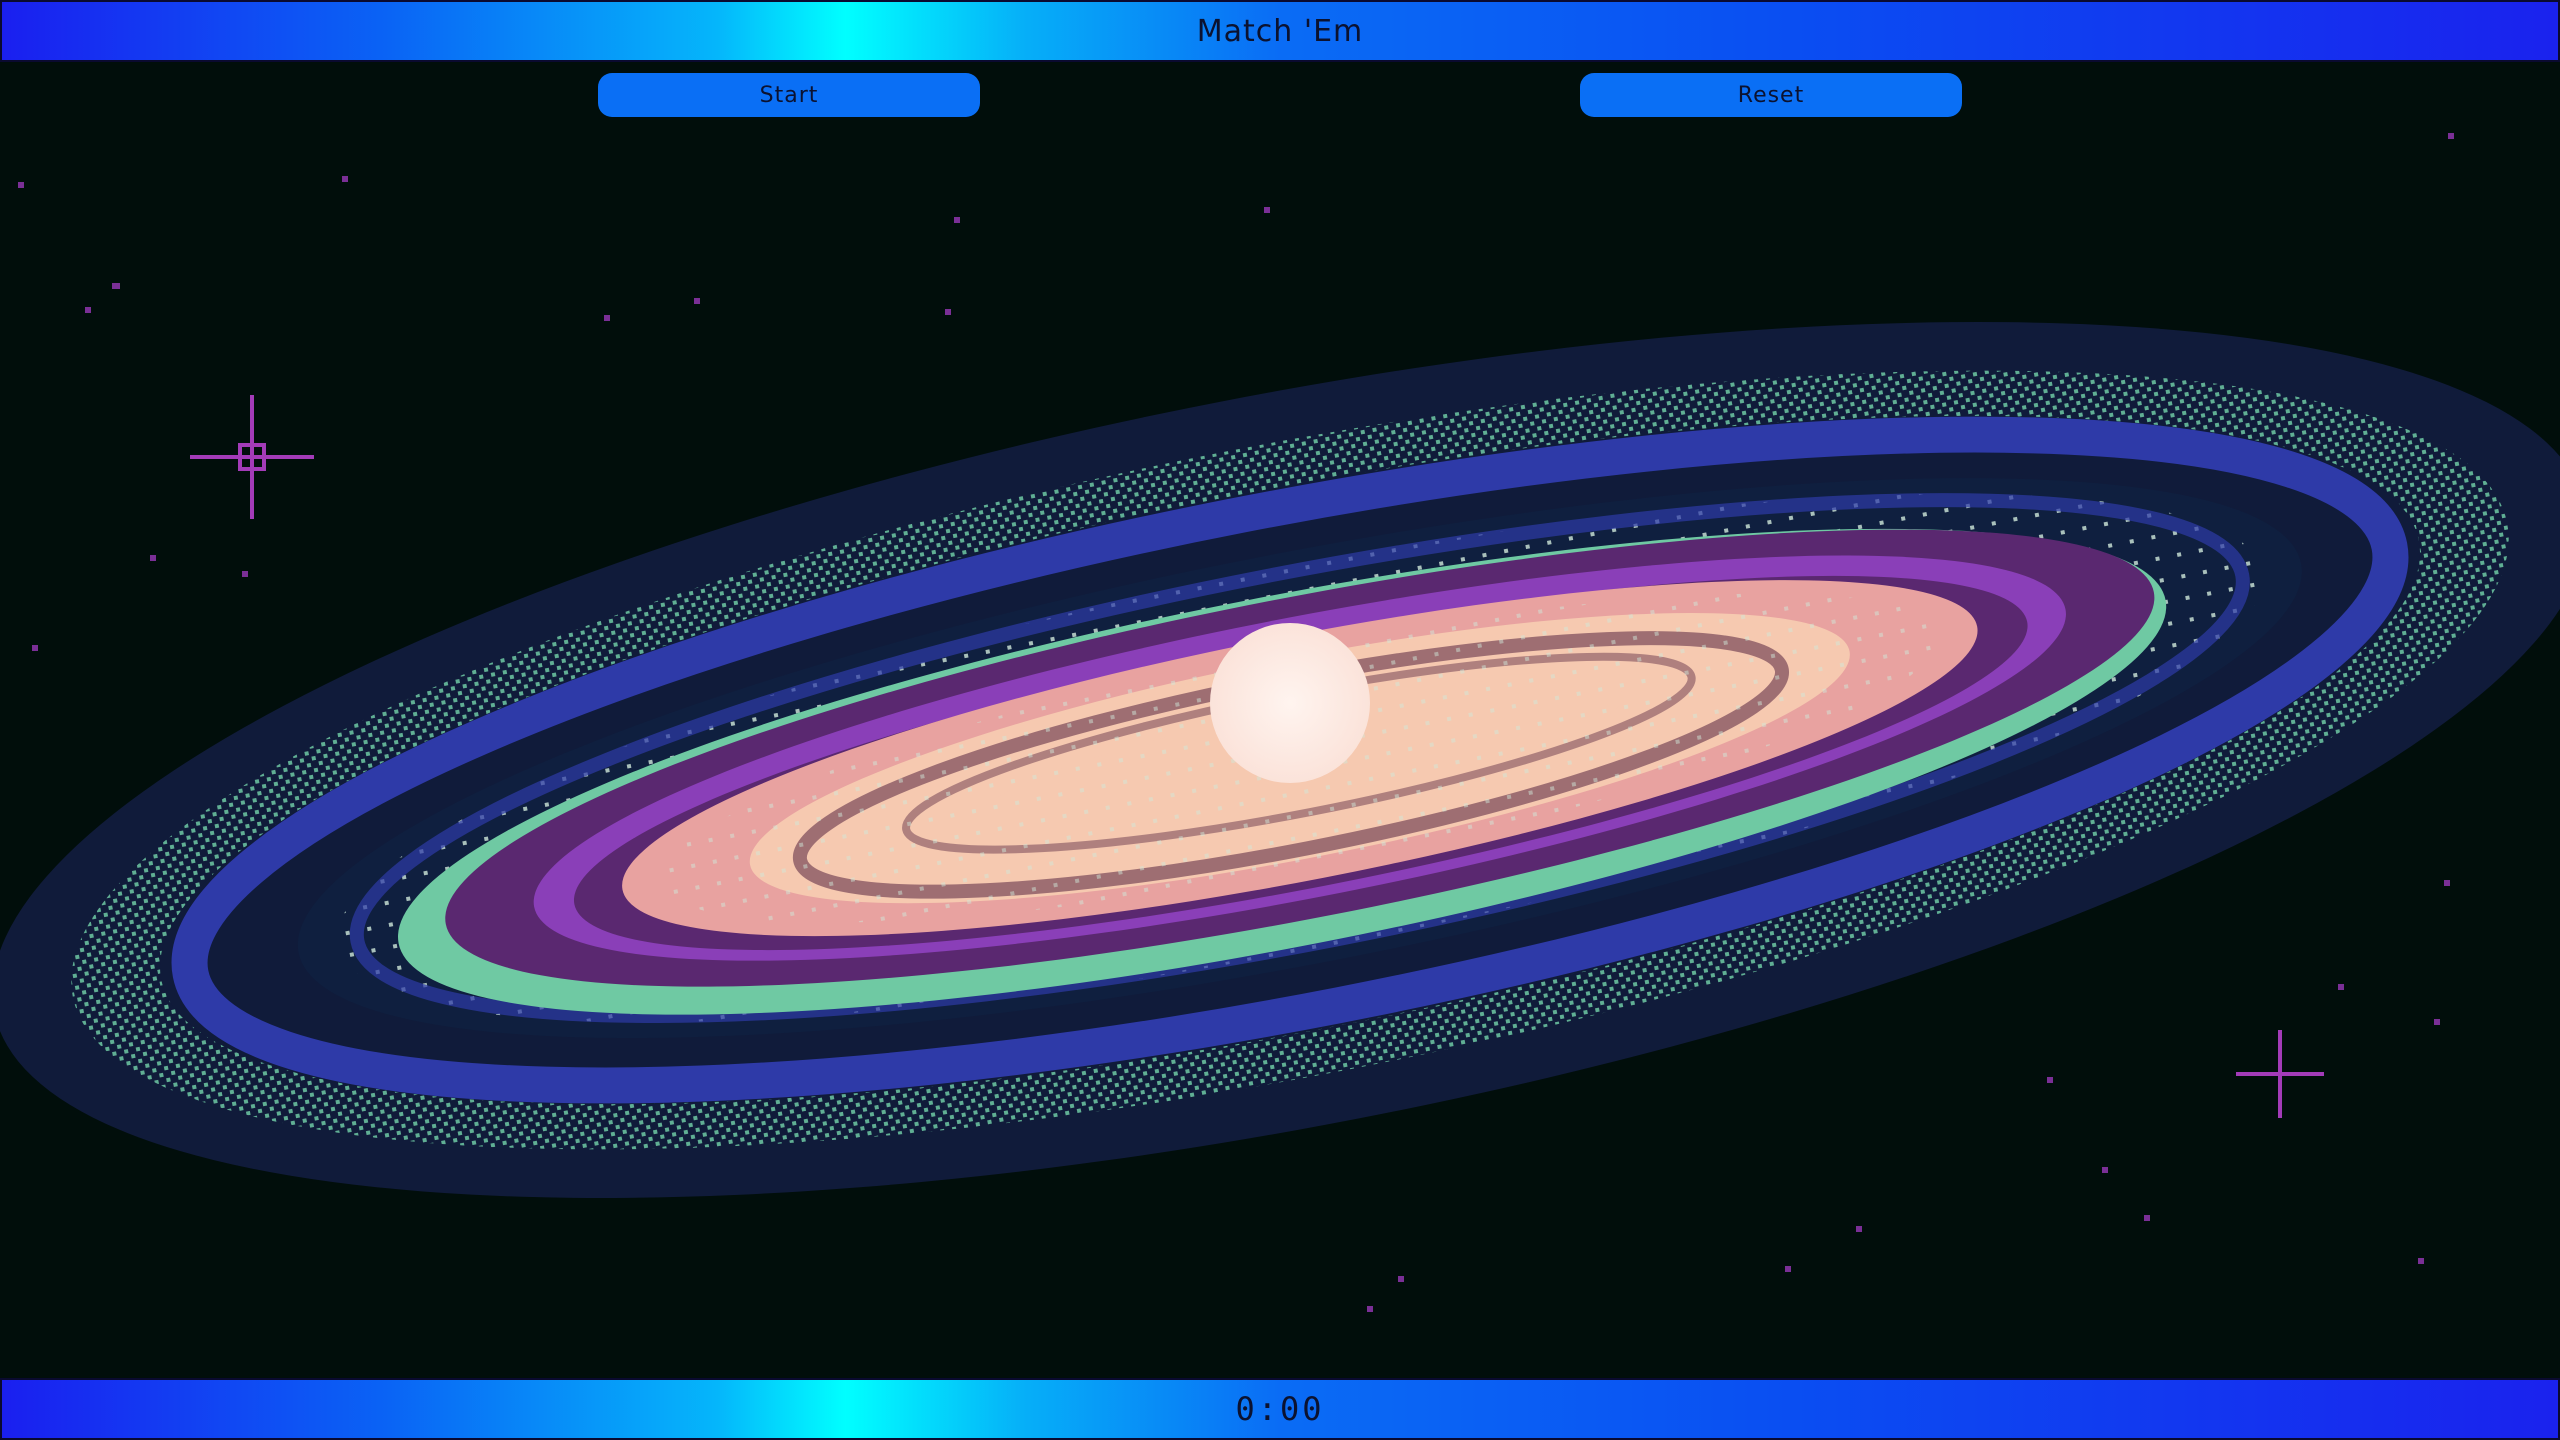  I want to click on galaxy-core, so click(1290, 703).